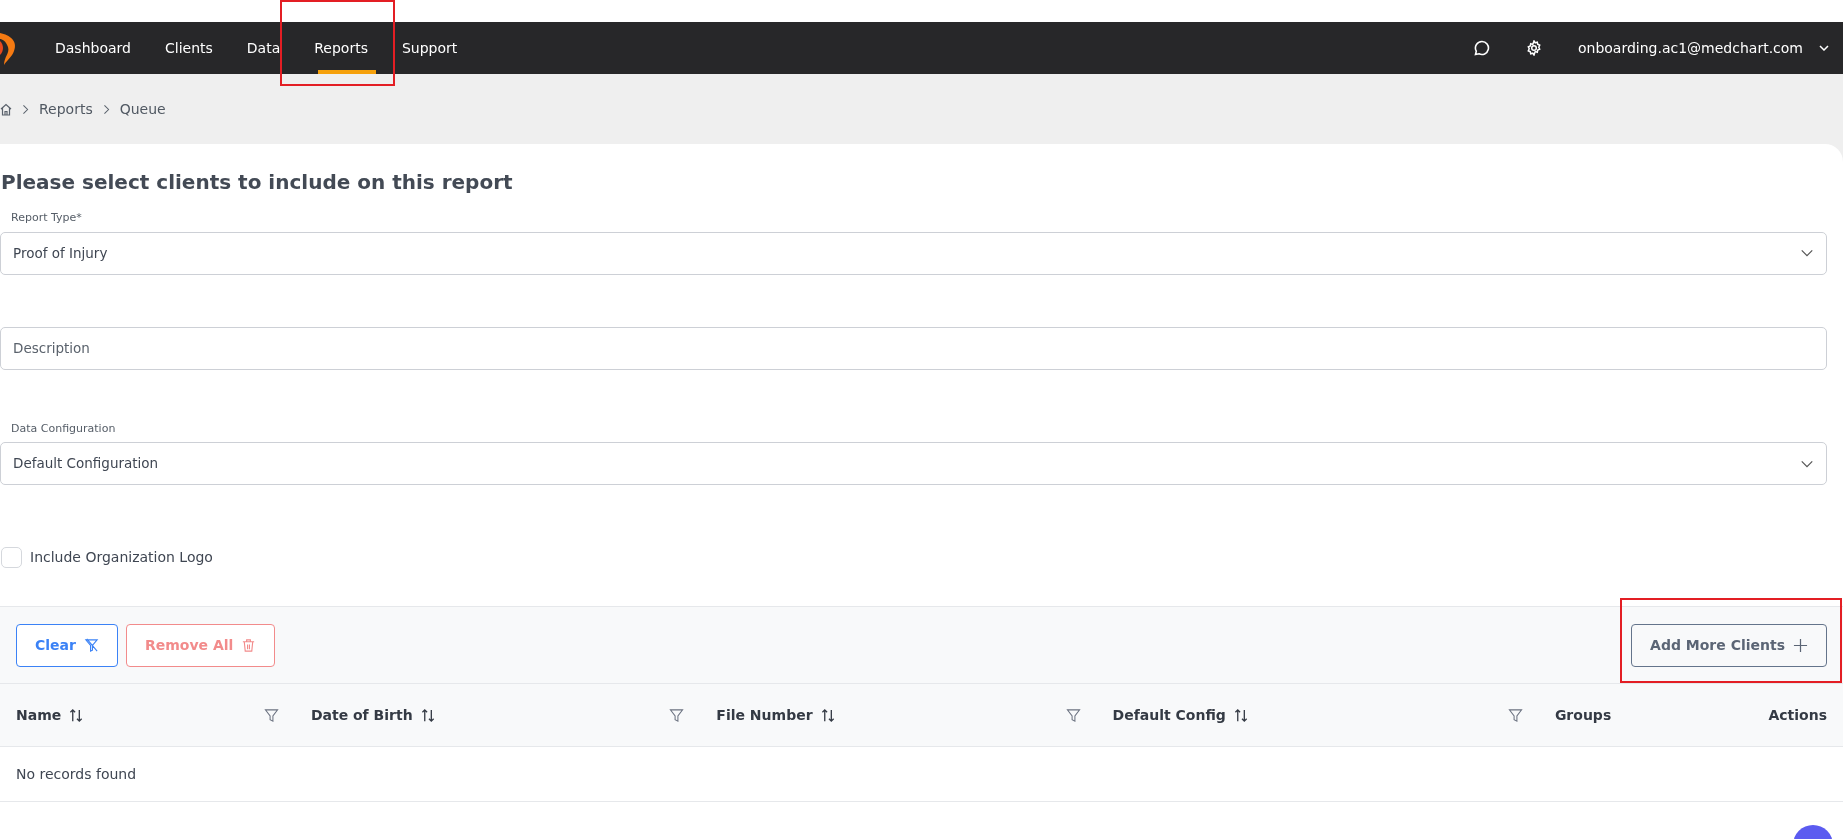  I want to click on breadcrumb-link: Queue, so click(142, 109).